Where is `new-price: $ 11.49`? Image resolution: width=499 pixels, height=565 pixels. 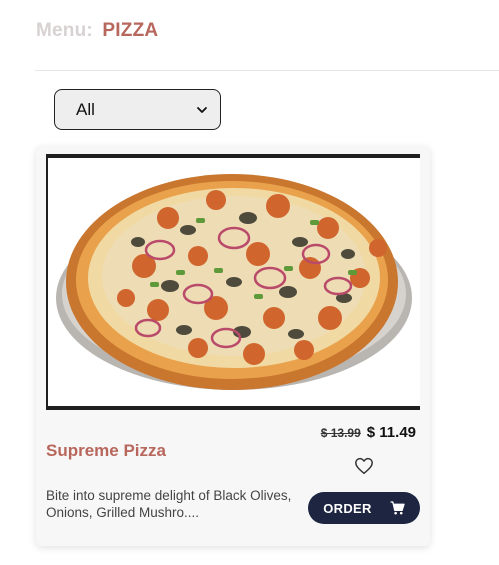
new-price: $ 11.49 is located at coordinates (391, 432).